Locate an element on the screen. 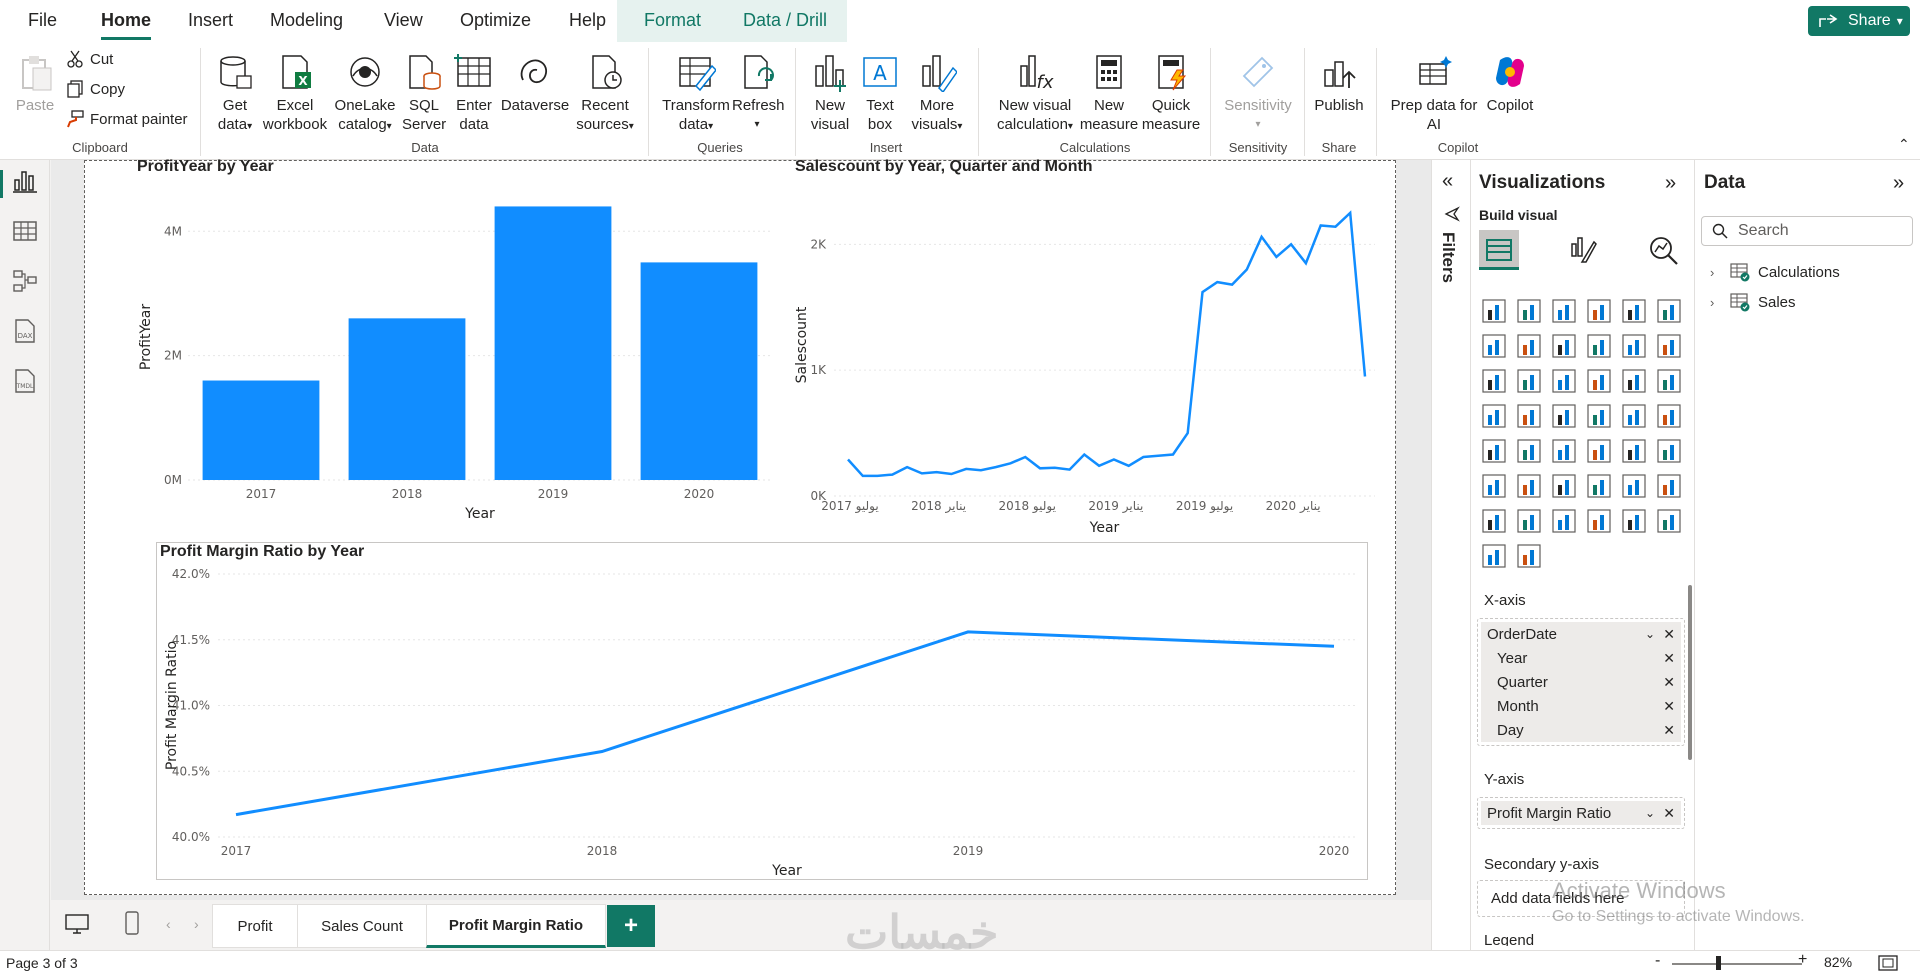 The width and height of the screenshot is (1920, 978). get-data-button: Get data▾ is located at coordinates (235, 94).